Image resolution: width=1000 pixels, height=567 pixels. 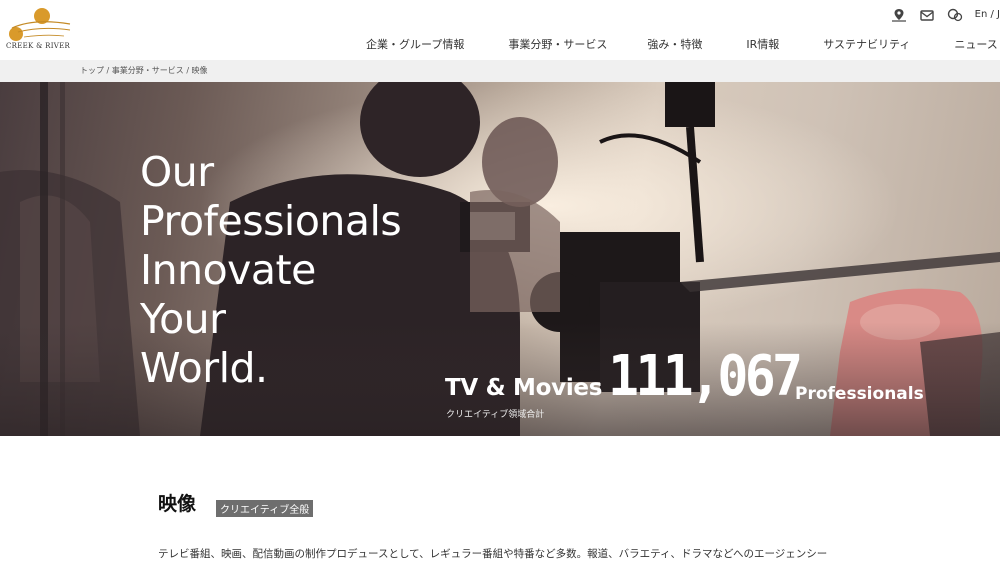 I want to click on language-switch: En / J, so click(x=987, y=14).